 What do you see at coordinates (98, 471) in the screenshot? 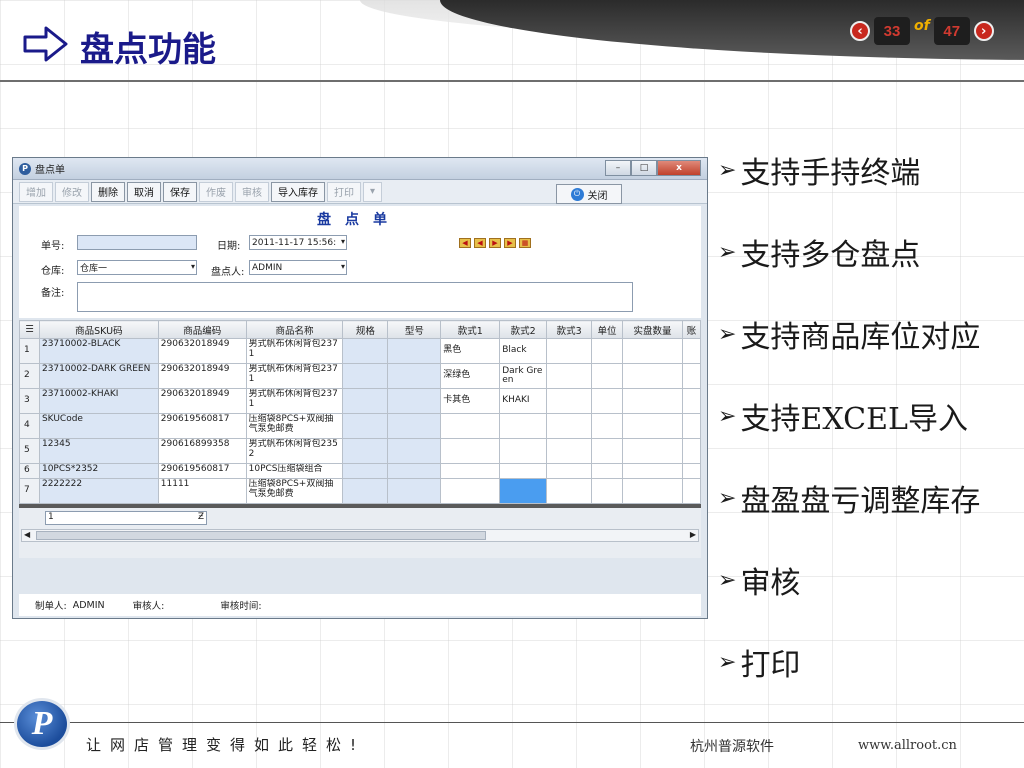
I see `table-cell: 10PCS*2352` at bounding box center [98, 471].